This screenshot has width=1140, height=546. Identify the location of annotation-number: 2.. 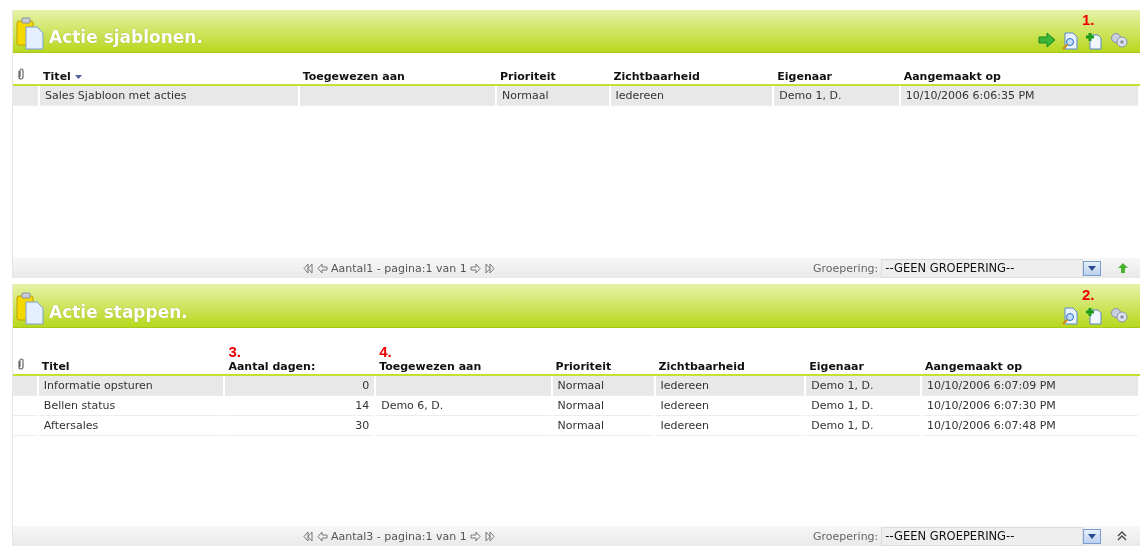
(1088, 294).